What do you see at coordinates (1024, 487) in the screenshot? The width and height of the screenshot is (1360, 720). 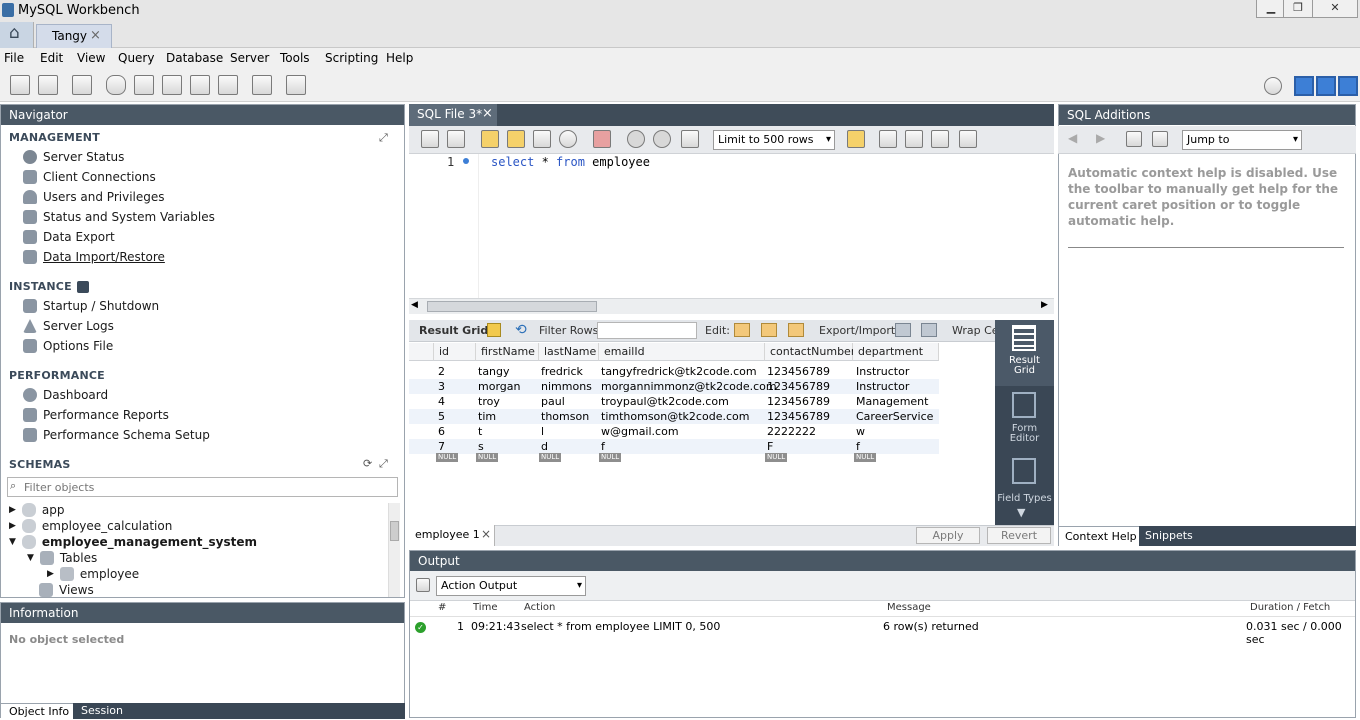 I see `field-types-view-button: Field Types ▼` at bounding box center [1024, 487].